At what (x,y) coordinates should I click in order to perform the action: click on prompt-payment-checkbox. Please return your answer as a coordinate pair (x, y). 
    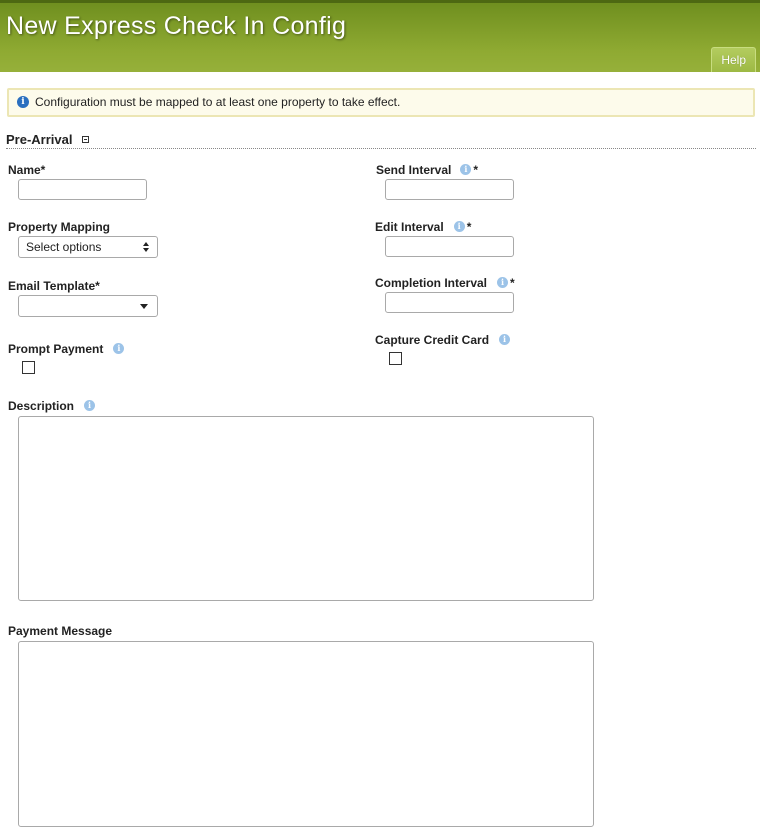
    Looking at the image, I should click on (28, 367).